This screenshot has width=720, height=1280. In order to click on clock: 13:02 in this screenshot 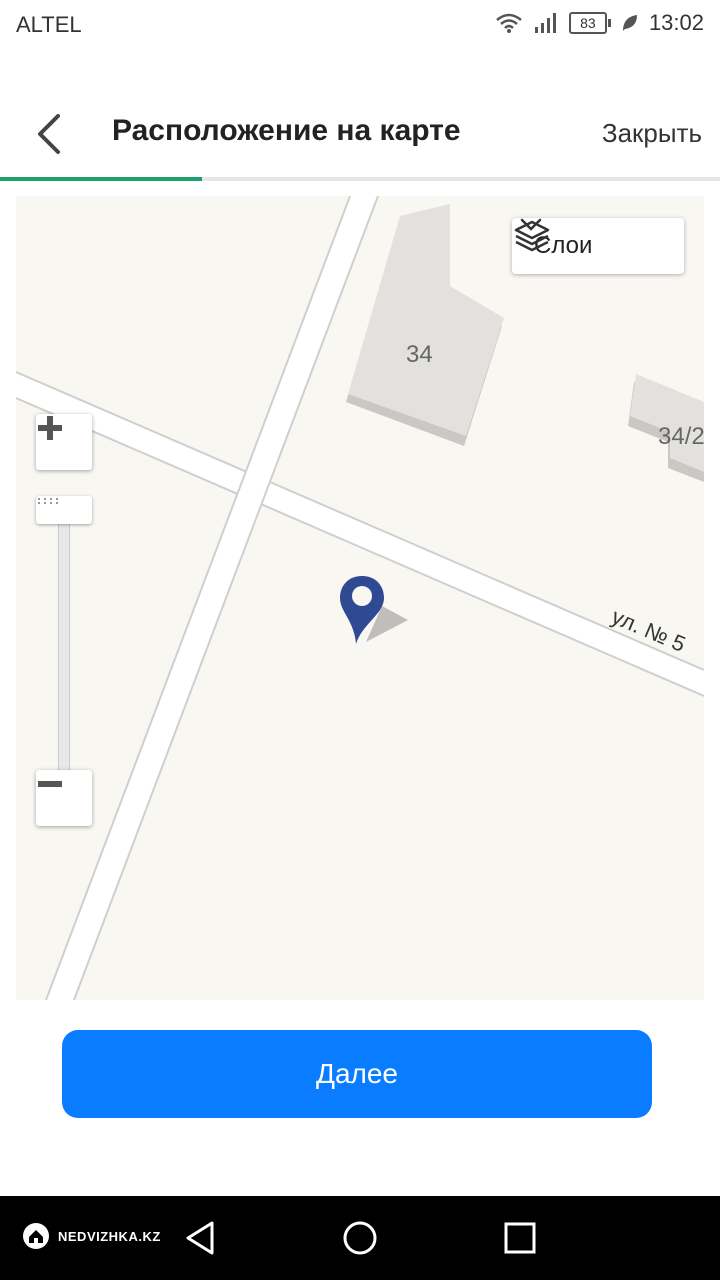, I will do `click(676, 22)`.